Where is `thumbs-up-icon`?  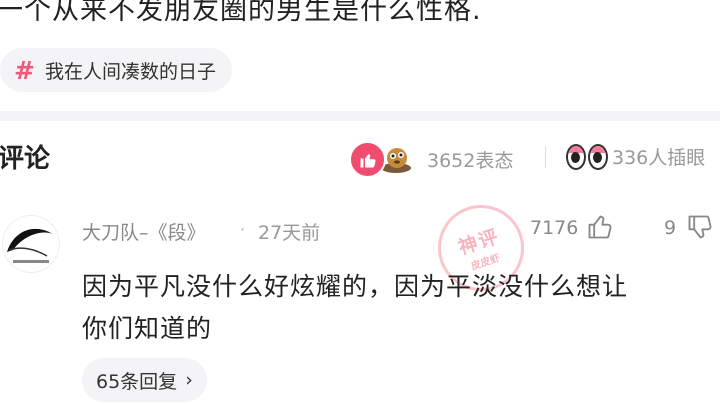 thumbs-up-icon is located at coordinates (600, 229).